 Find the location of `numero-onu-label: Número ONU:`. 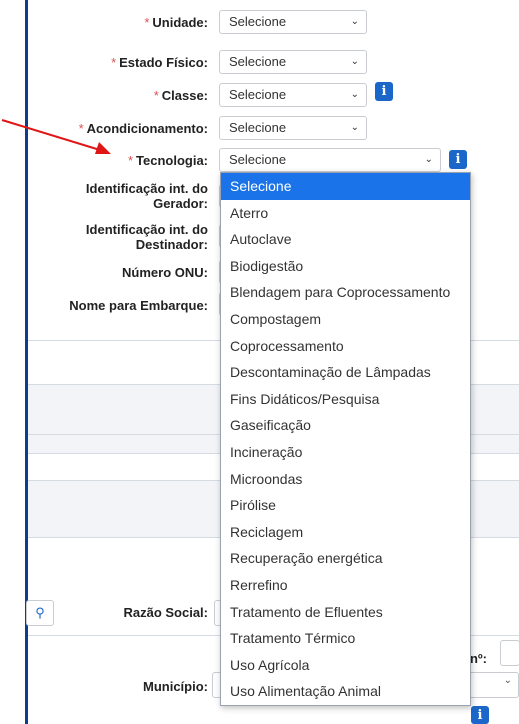

numero-onu-label: Número ONU: is located at coordinates (165, 272).